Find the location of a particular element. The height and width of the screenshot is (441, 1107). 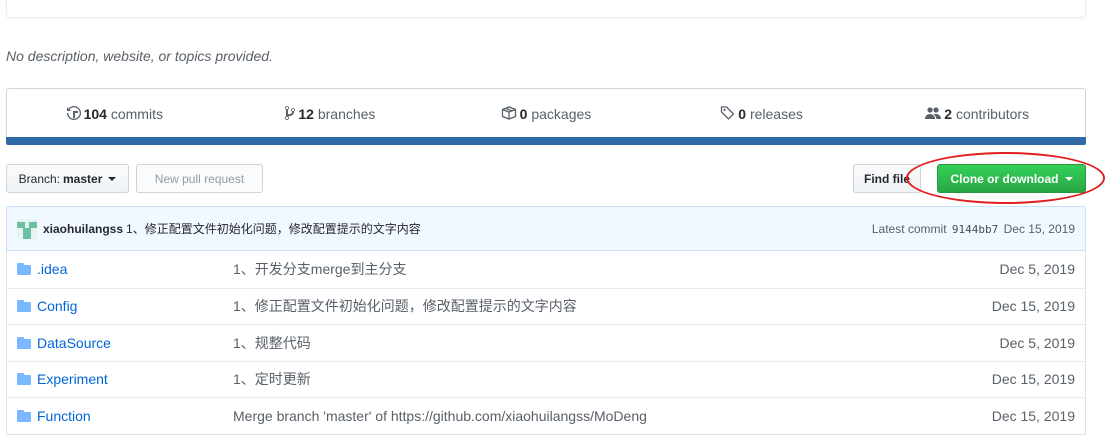

avatar is located at coordinates (27, 228).